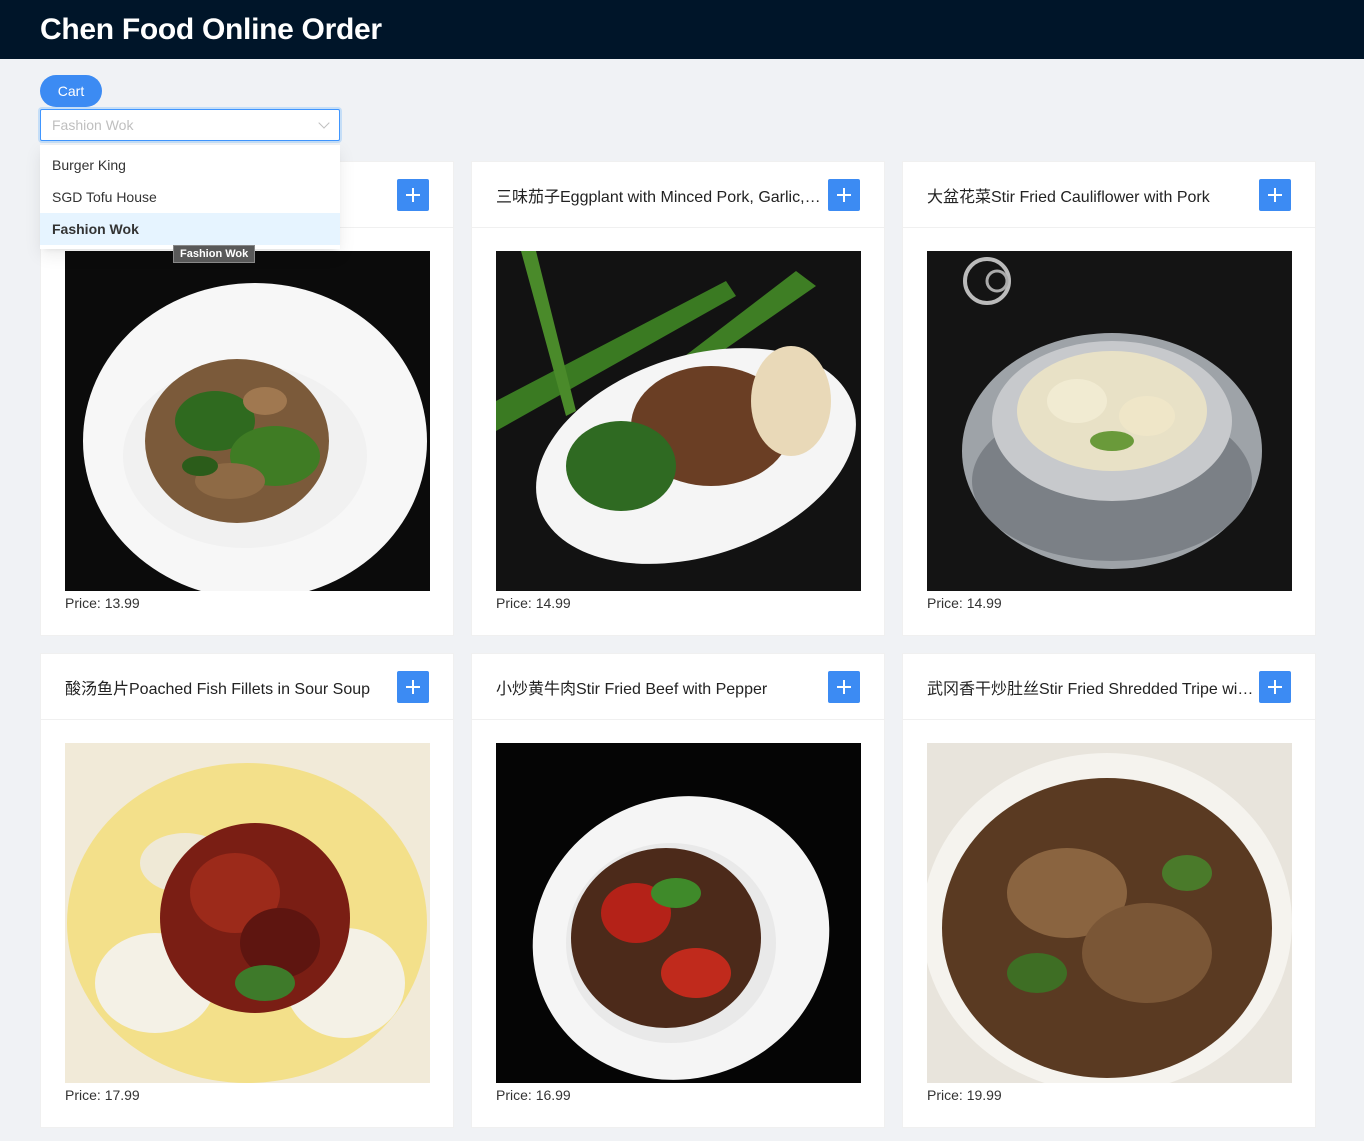 The image size is (1364, 1141). I want to click on restaurant-select: Fashion Wok, so click(190, 125).